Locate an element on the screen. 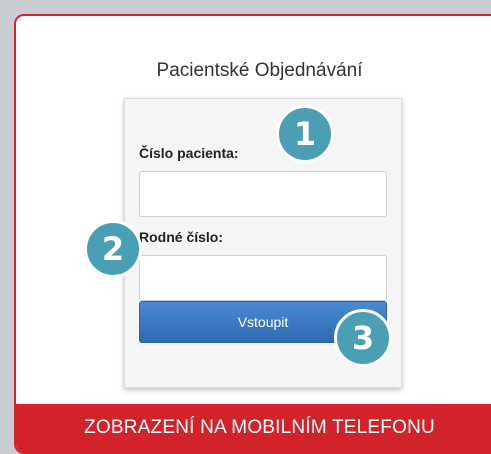 Image resolution: width=491 pixels, height=454 pixels. patient-number-input is located at coordinates (263, 194).